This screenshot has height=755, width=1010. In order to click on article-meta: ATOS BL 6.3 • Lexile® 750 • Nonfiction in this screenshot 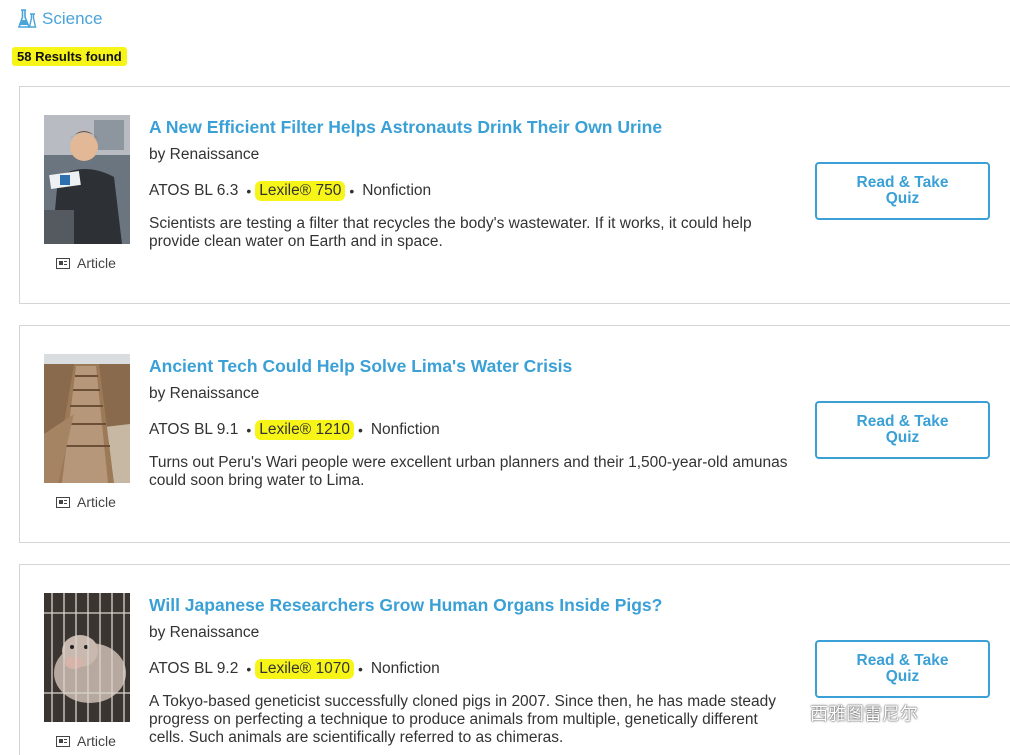, I will do `click(290, 191)`.